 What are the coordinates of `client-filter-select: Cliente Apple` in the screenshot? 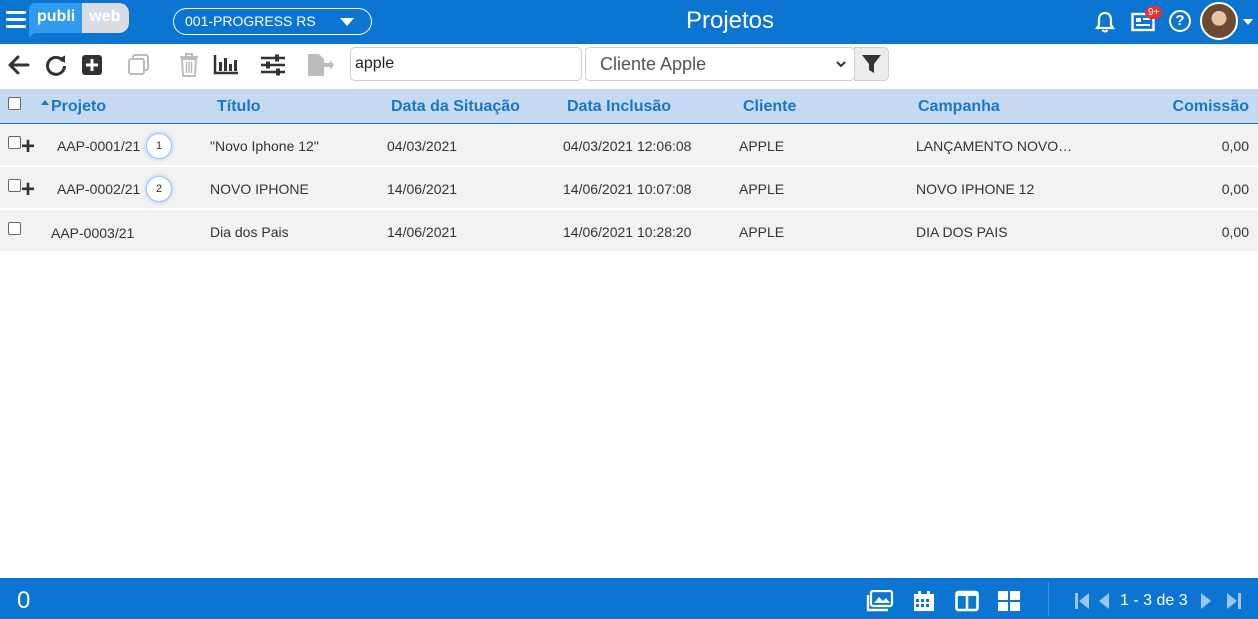 It's located at (720, 64).